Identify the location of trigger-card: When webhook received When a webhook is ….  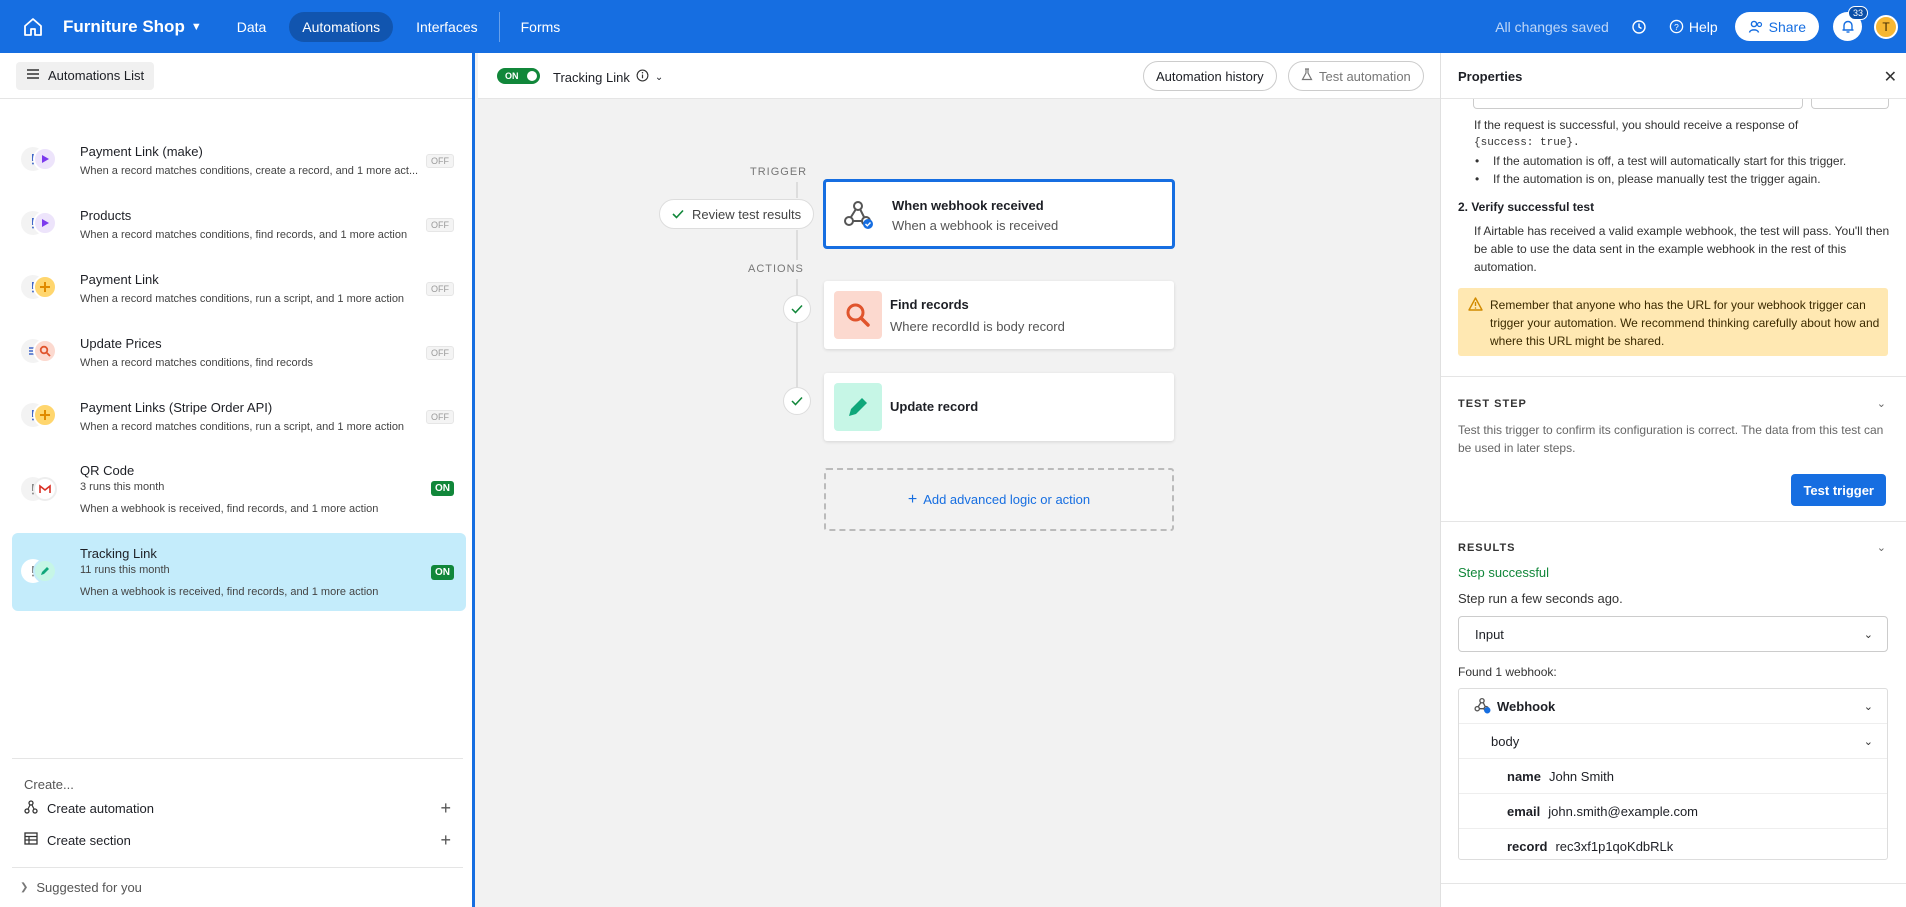
(999, 214).